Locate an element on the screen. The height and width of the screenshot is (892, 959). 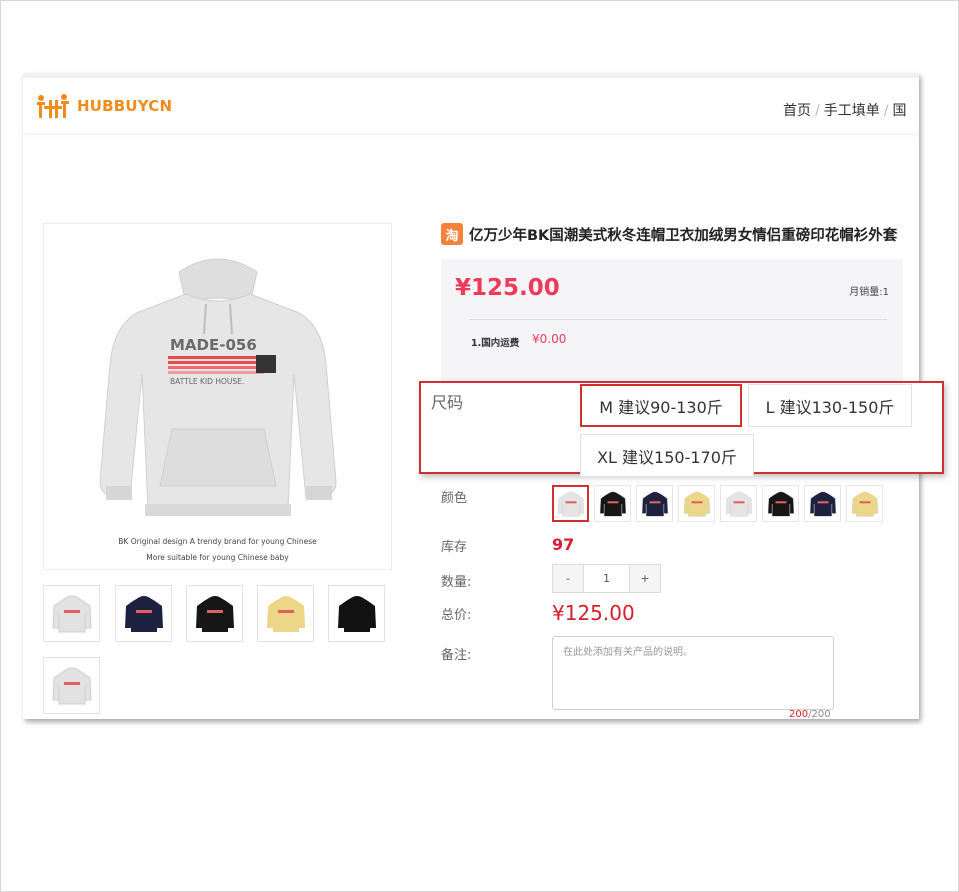
breadcrumb-item-3: 国 is located at coordinates (899, 111).